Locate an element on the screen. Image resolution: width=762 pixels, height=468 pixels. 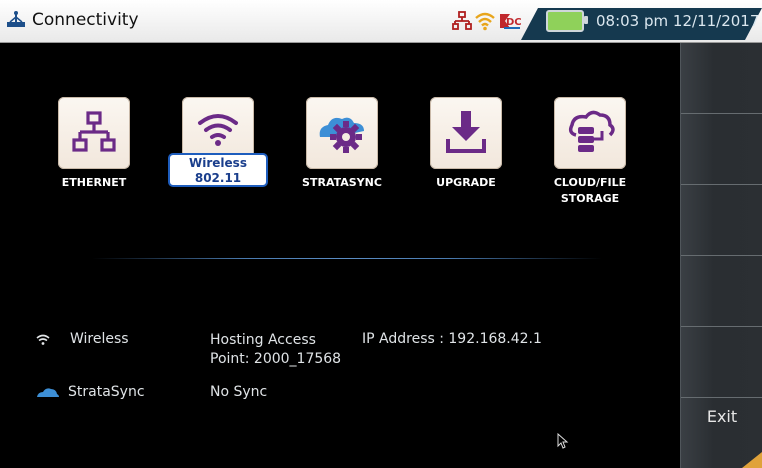
battery-icon is located at coordinates (567, 21).